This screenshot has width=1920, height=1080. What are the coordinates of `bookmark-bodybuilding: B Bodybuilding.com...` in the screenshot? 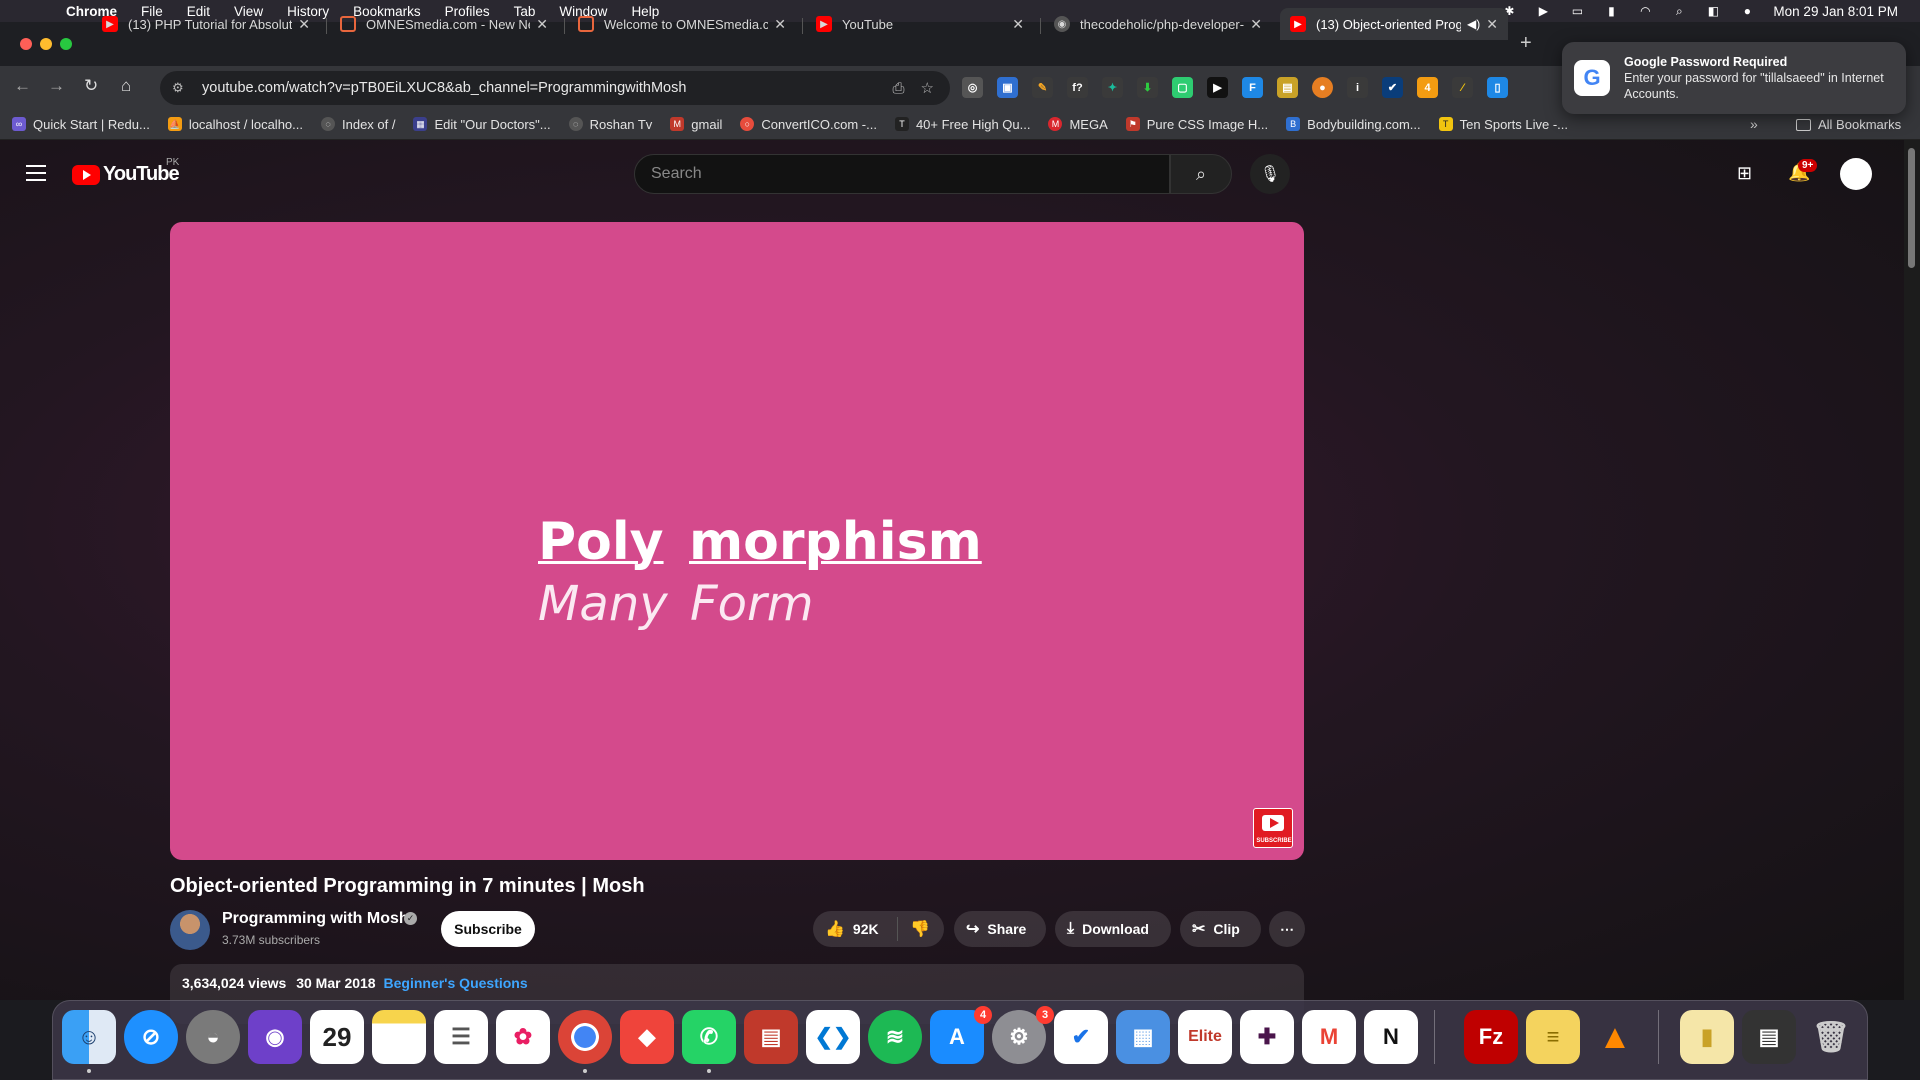 It's located at (1353, 124).